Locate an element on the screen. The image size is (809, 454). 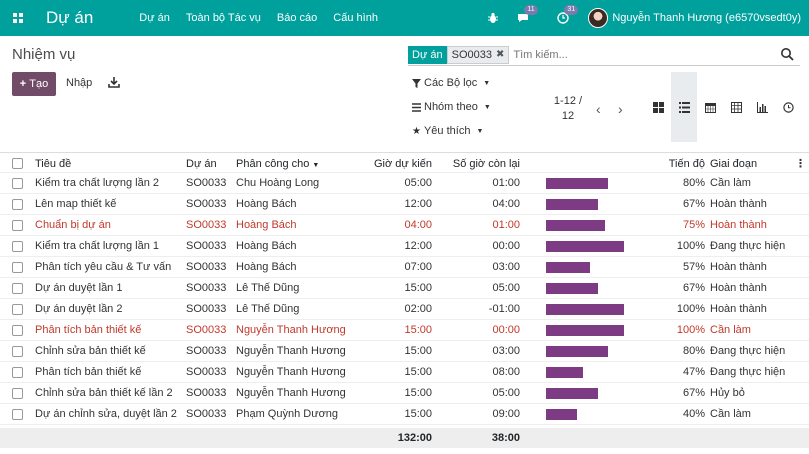
header-planned: Giờ dự kiến is located at coordinates (400, 164).